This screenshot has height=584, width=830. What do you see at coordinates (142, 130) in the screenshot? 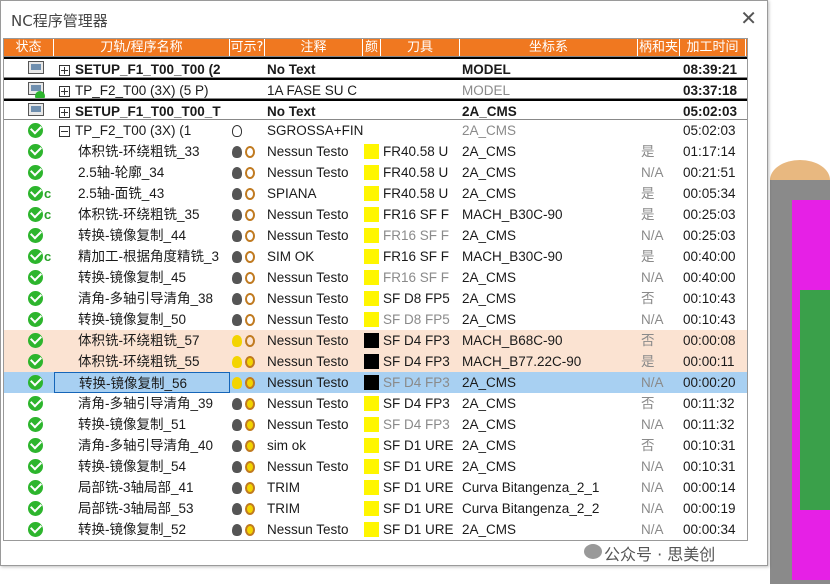
I see `name-cell: TP_F2_T00 (3X) (1` at bounding box center [142, 130].